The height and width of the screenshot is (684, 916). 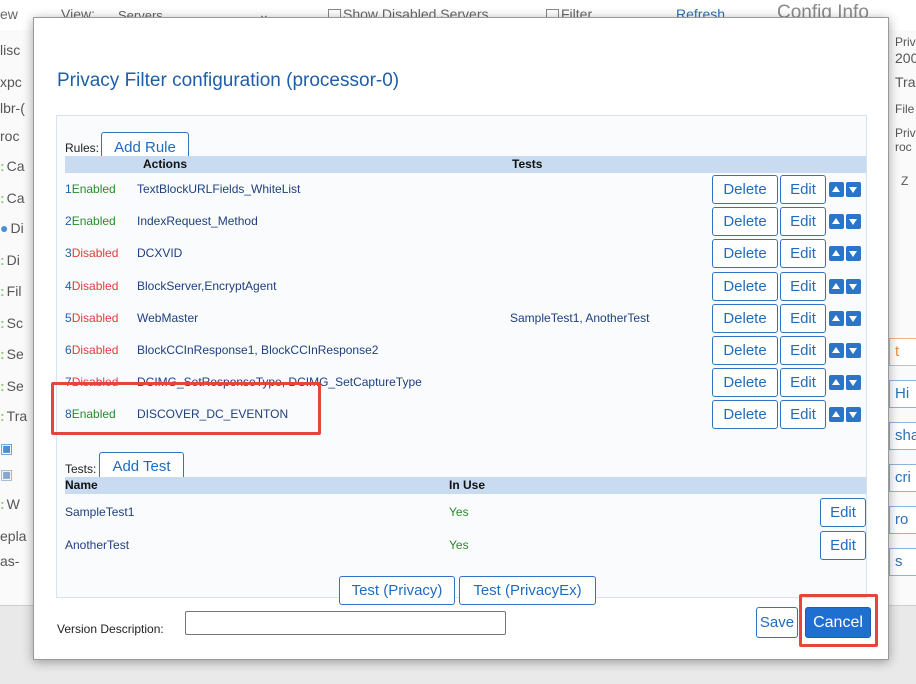 I want to click on left-item: Sc, so click(x=15, y=323).